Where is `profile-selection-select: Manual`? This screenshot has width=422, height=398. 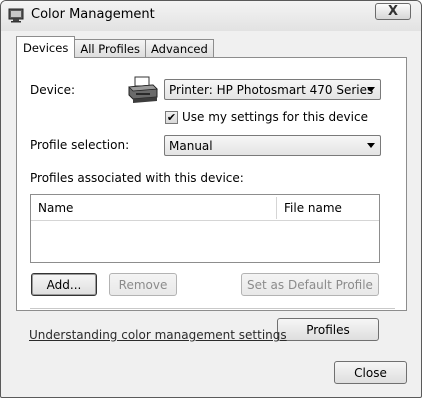 profile-selection-select: Manual is located at coordinates (272, 145).